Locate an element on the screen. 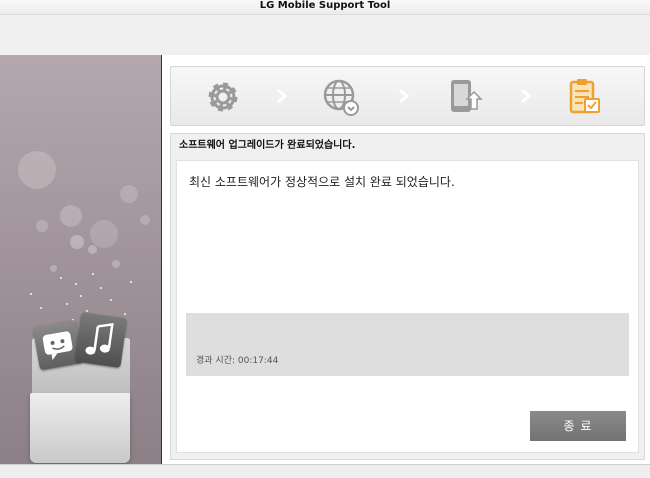 This screenshot has width=650, height=478. chat-card-icon is located at coordinates (58, 345).